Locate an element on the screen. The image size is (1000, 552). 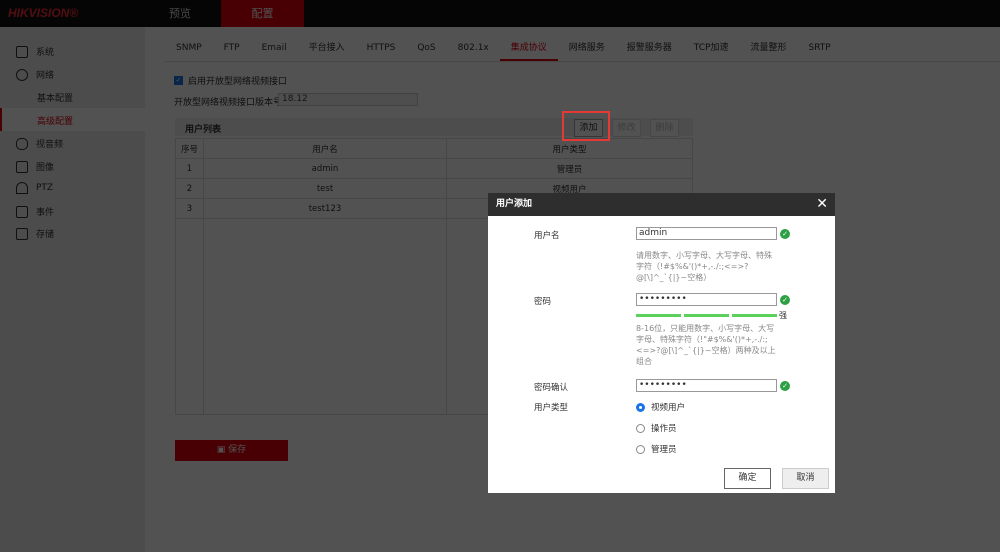
cell: 管理员 is located at coordinates (569, 168).